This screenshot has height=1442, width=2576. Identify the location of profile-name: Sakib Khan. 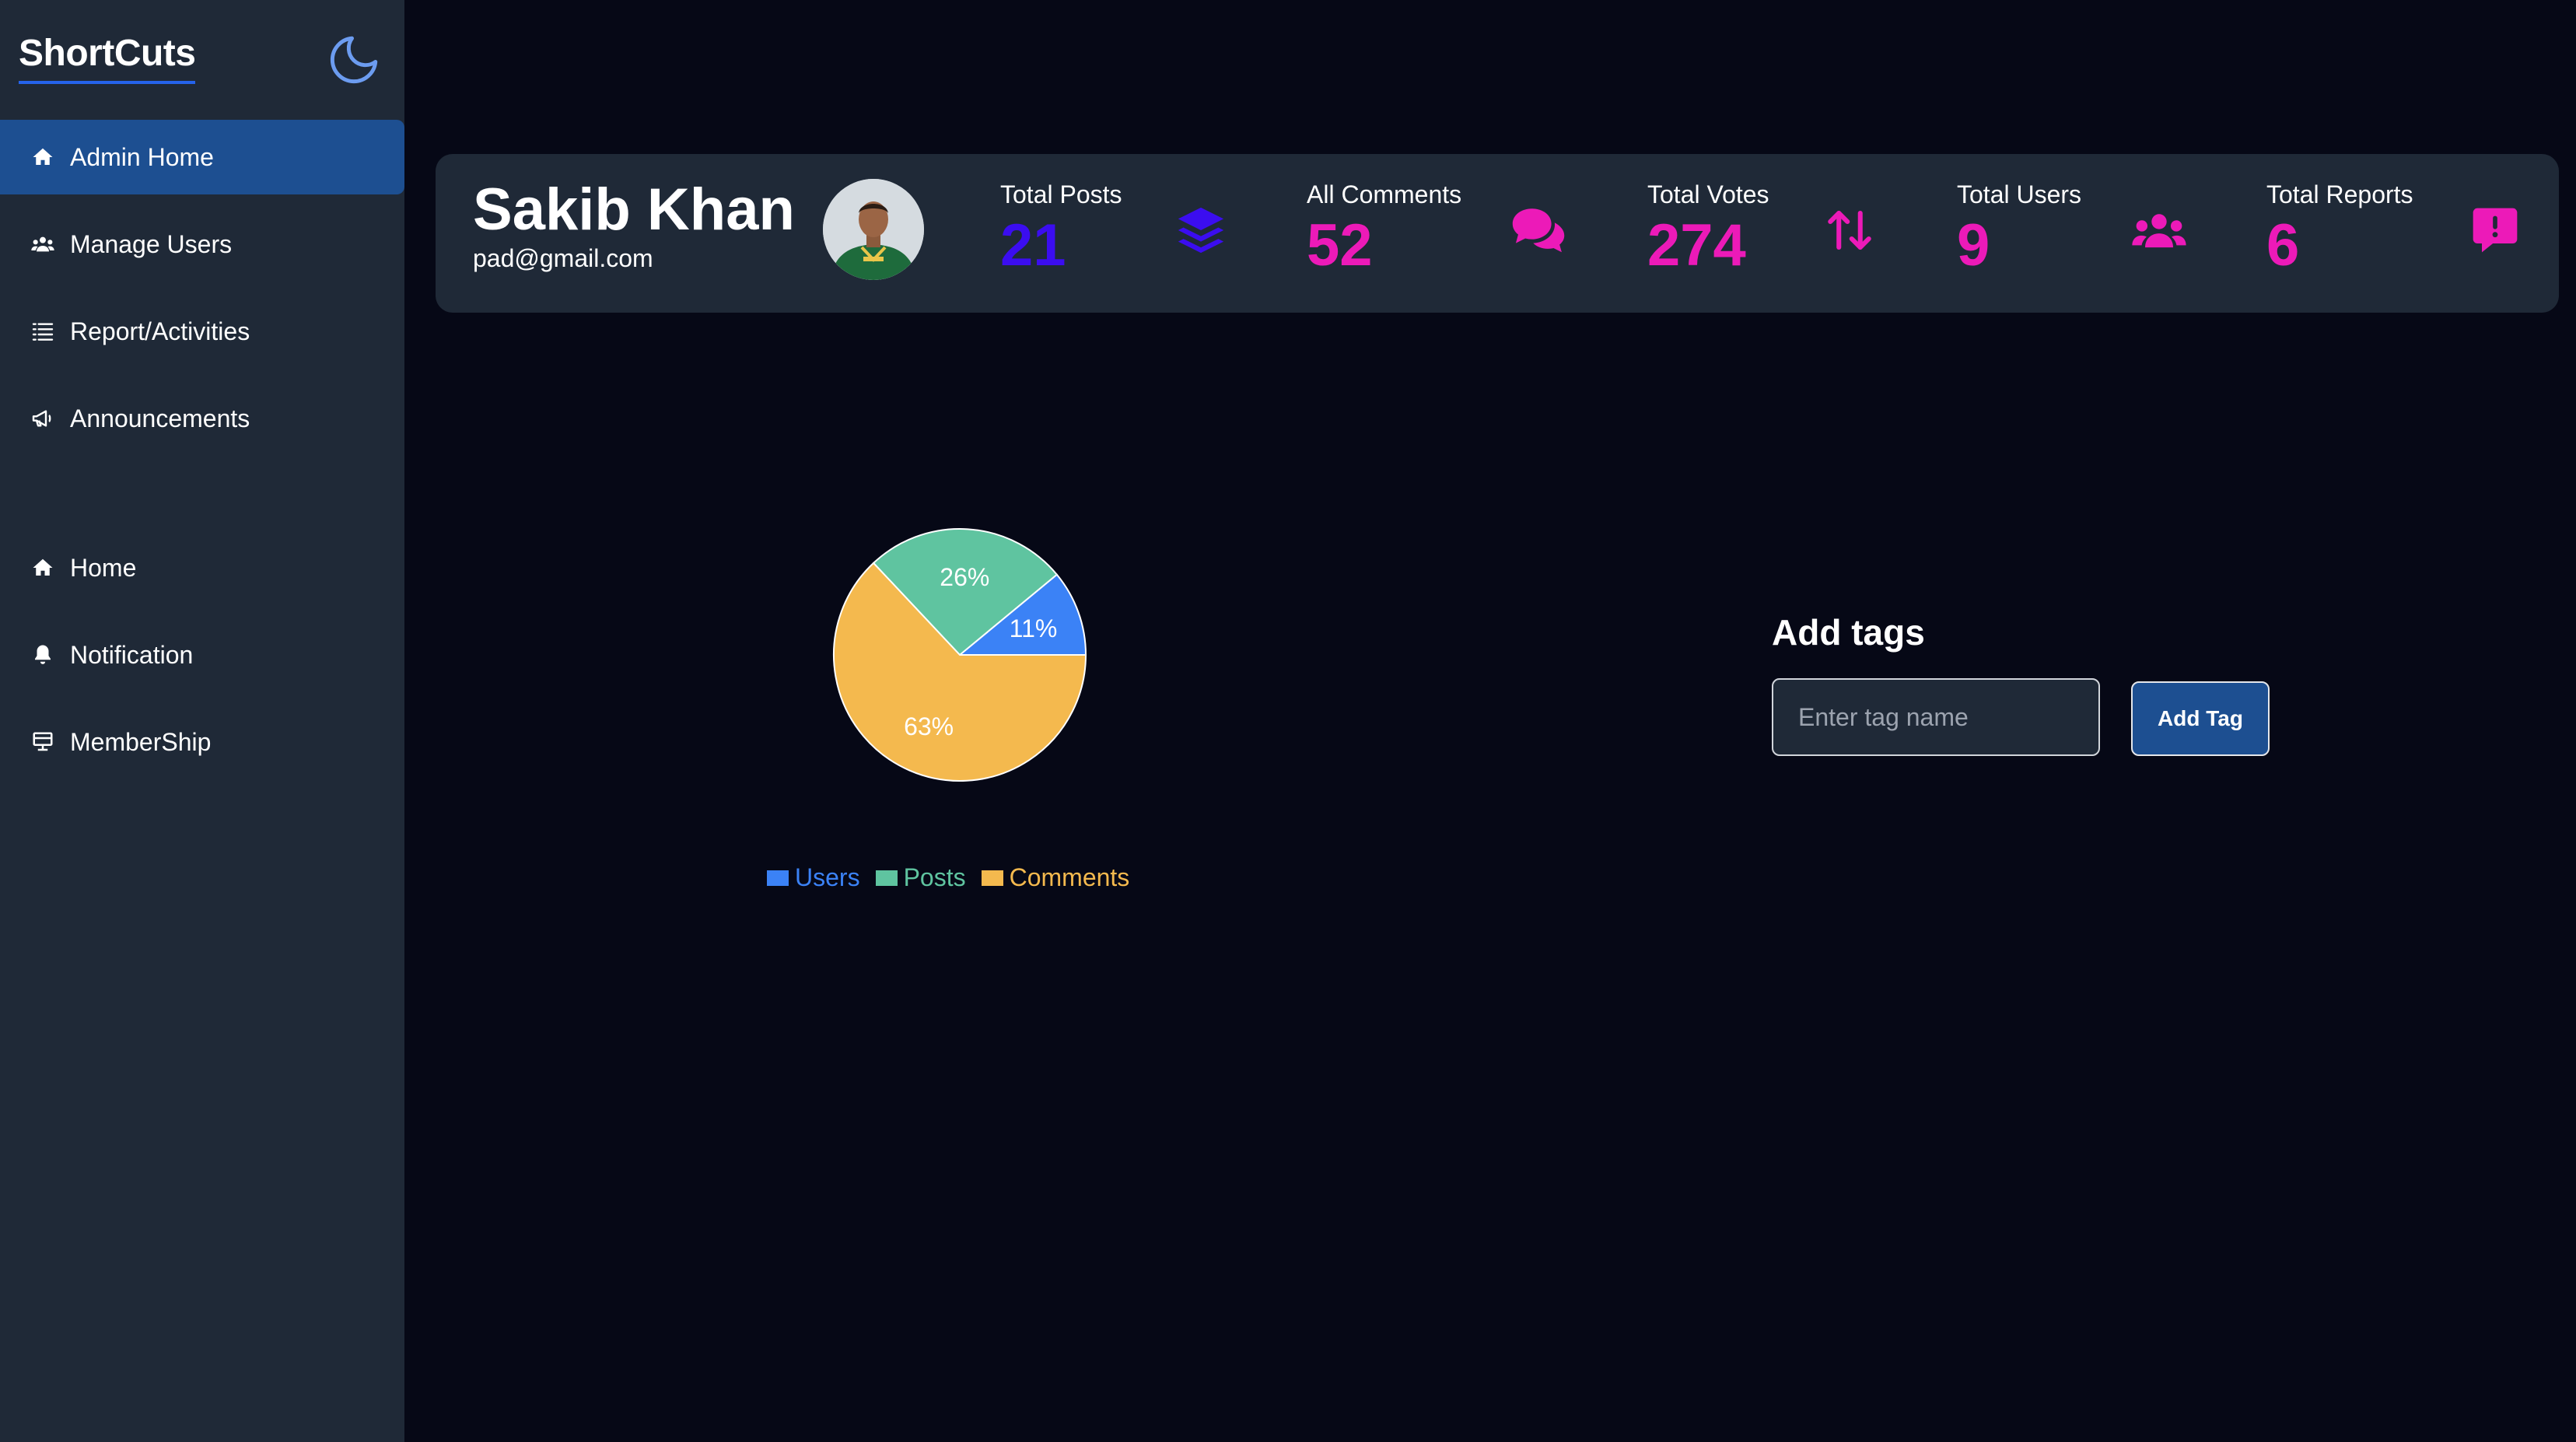
(634, 210).